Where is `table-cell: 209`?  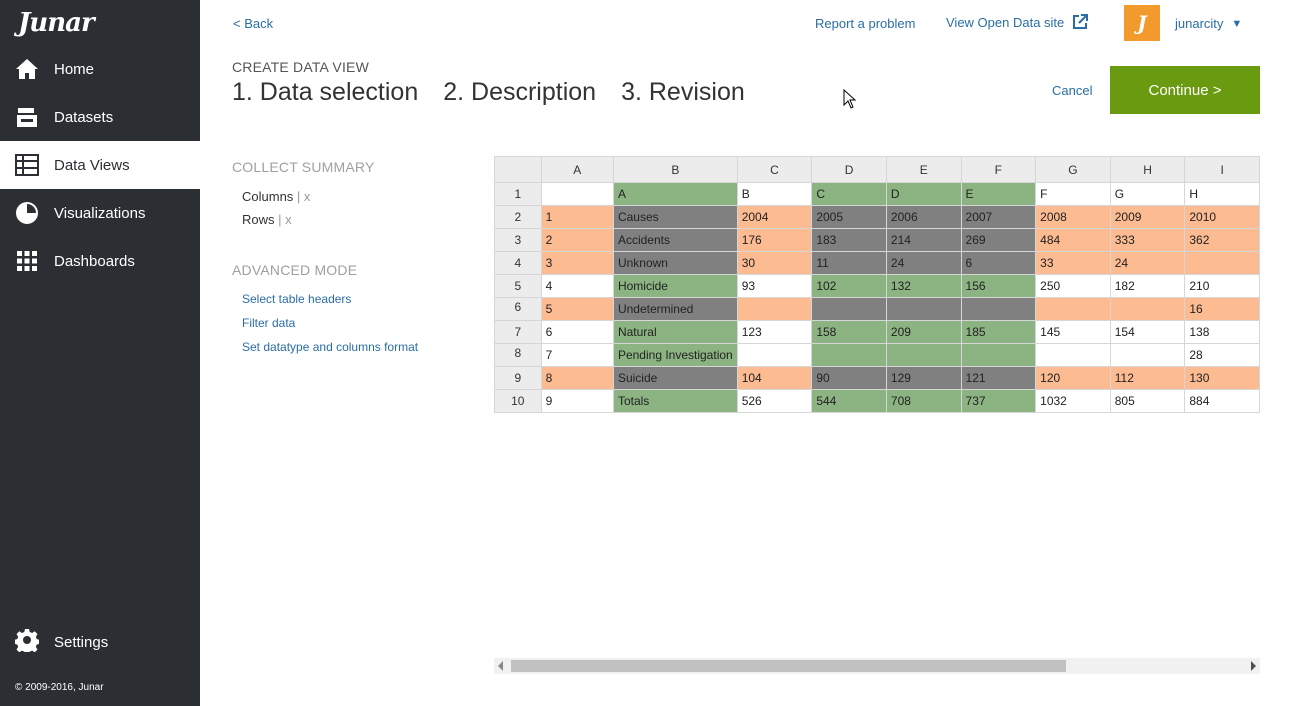
table-cell: 209 is located at coordinates (923, 332).